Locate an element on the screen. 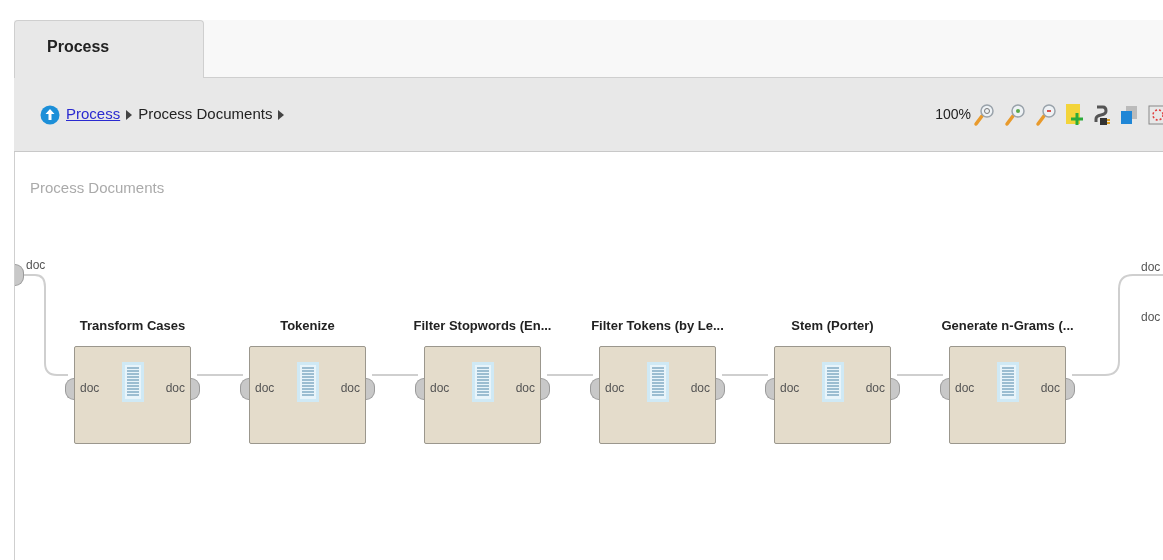  breadcrumb-link: Process is located at coordinates (93, 114).